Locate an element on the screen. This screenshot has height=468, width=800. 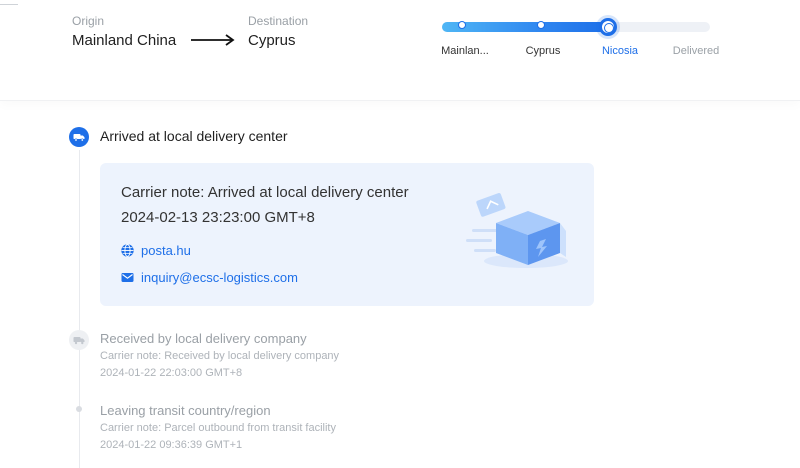
envelope-icon is located at coordinates (127, 277).